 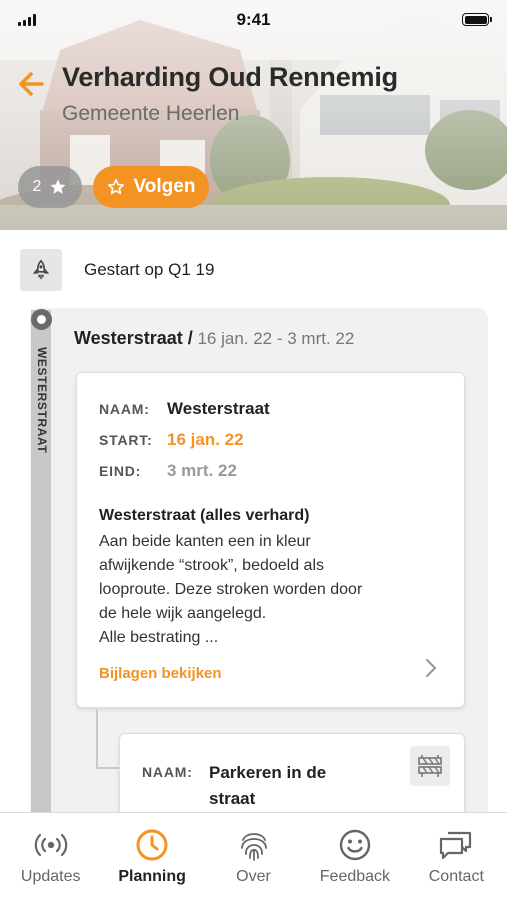 I want to click on timeline-connector, so click(x=97, y=739).